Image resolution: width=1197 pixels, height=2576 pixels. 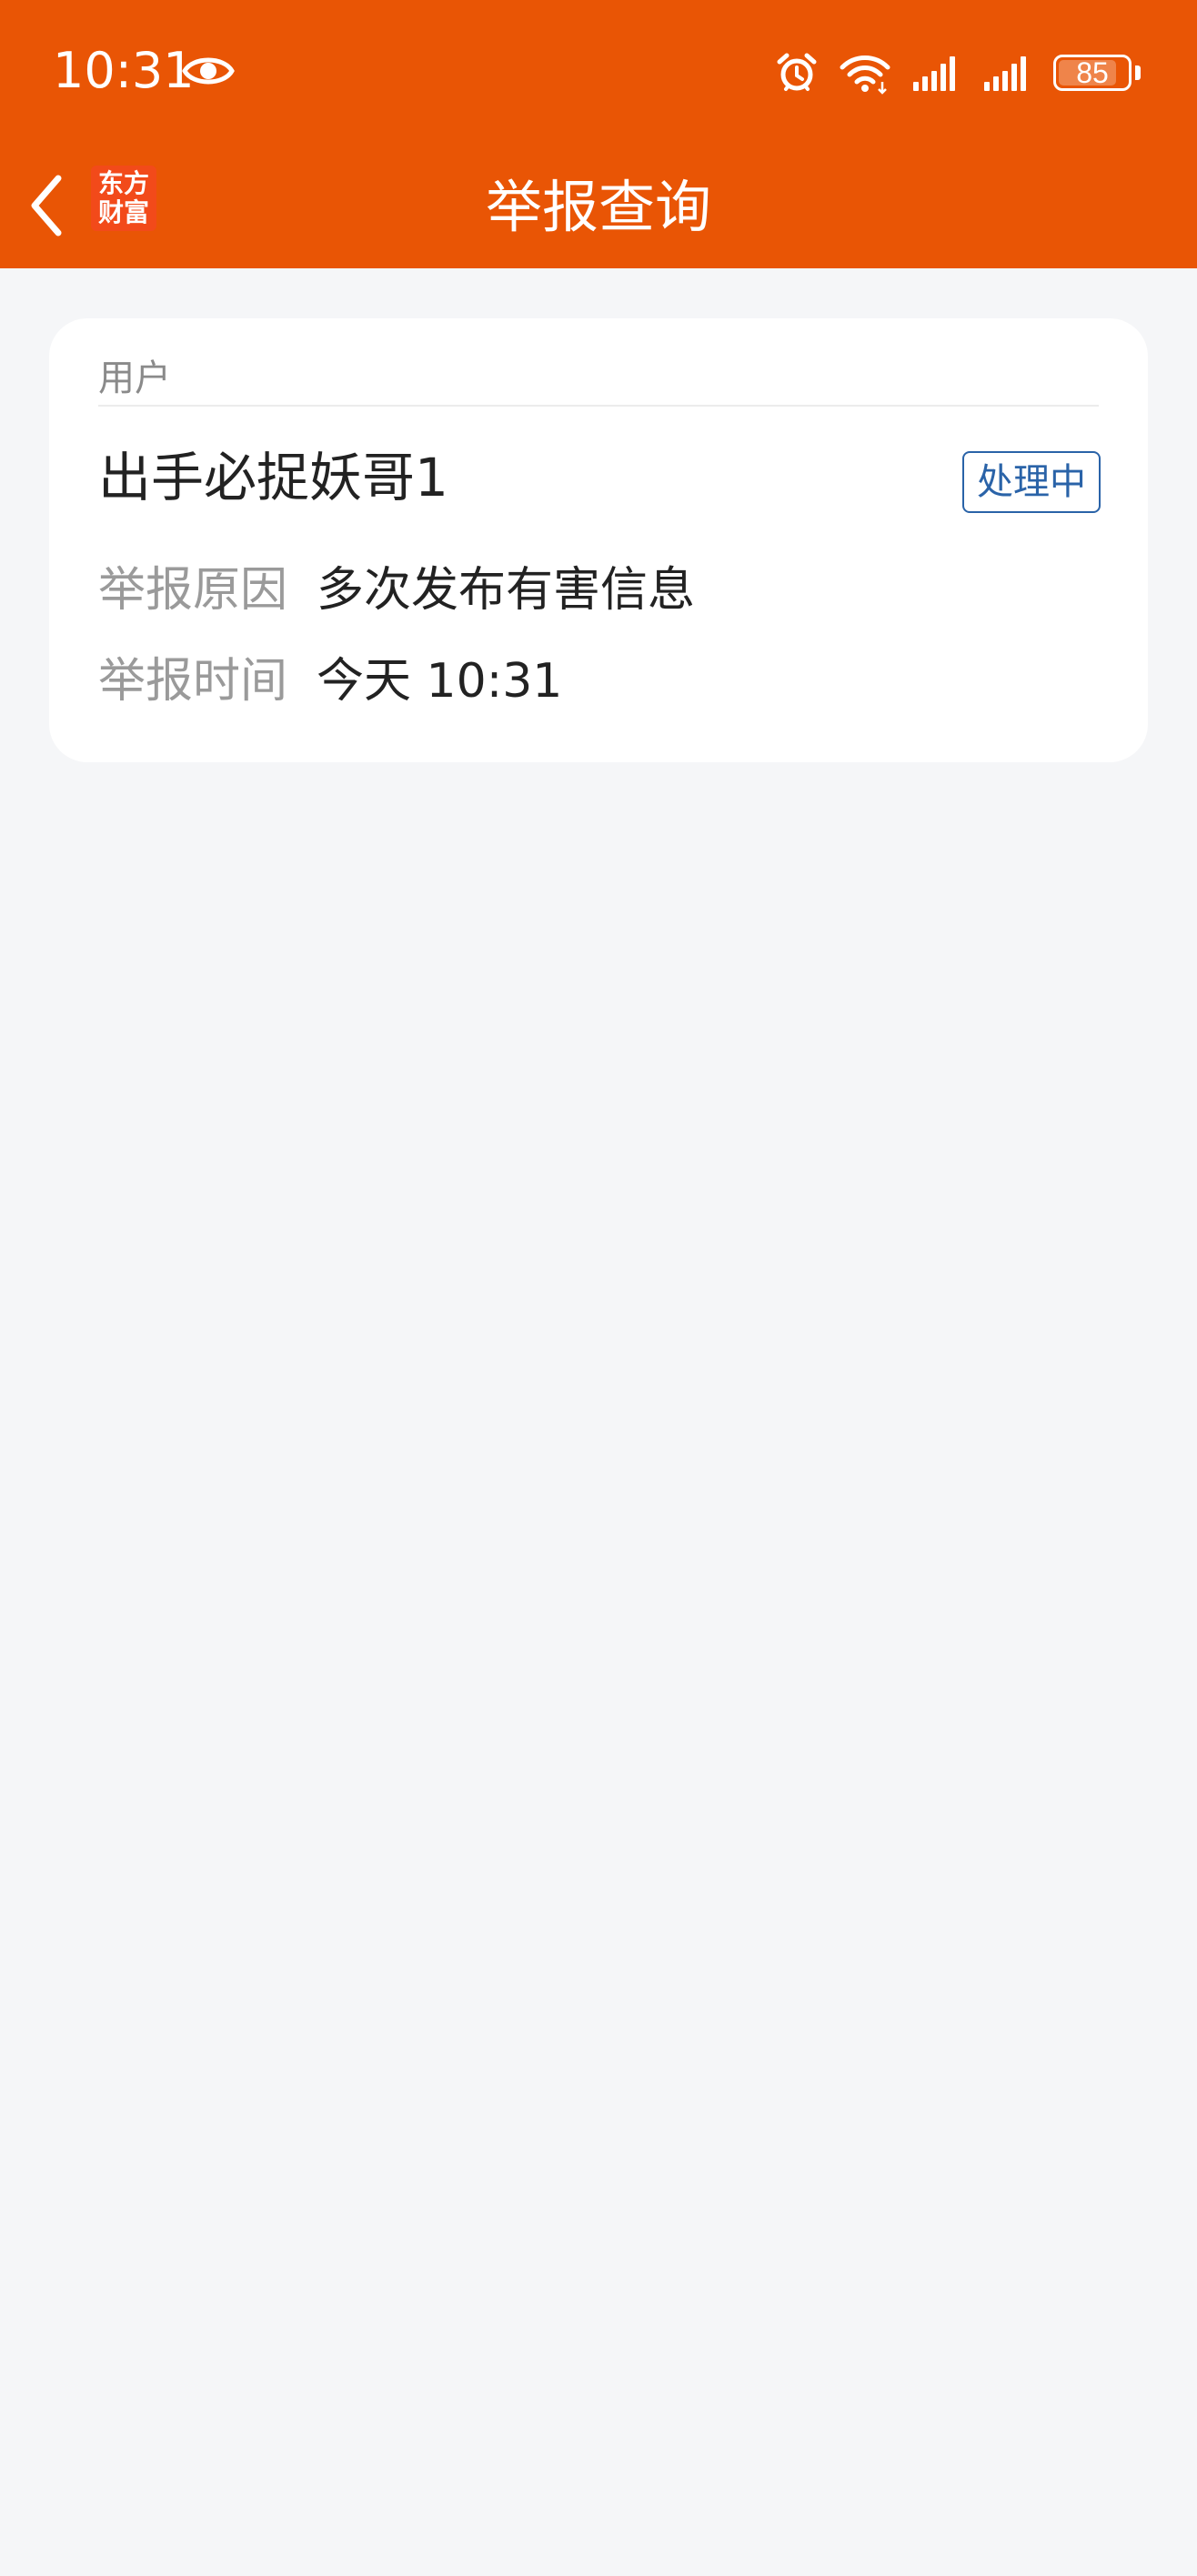 I want to click on status-icons: 85, so click(x=958, y=72).